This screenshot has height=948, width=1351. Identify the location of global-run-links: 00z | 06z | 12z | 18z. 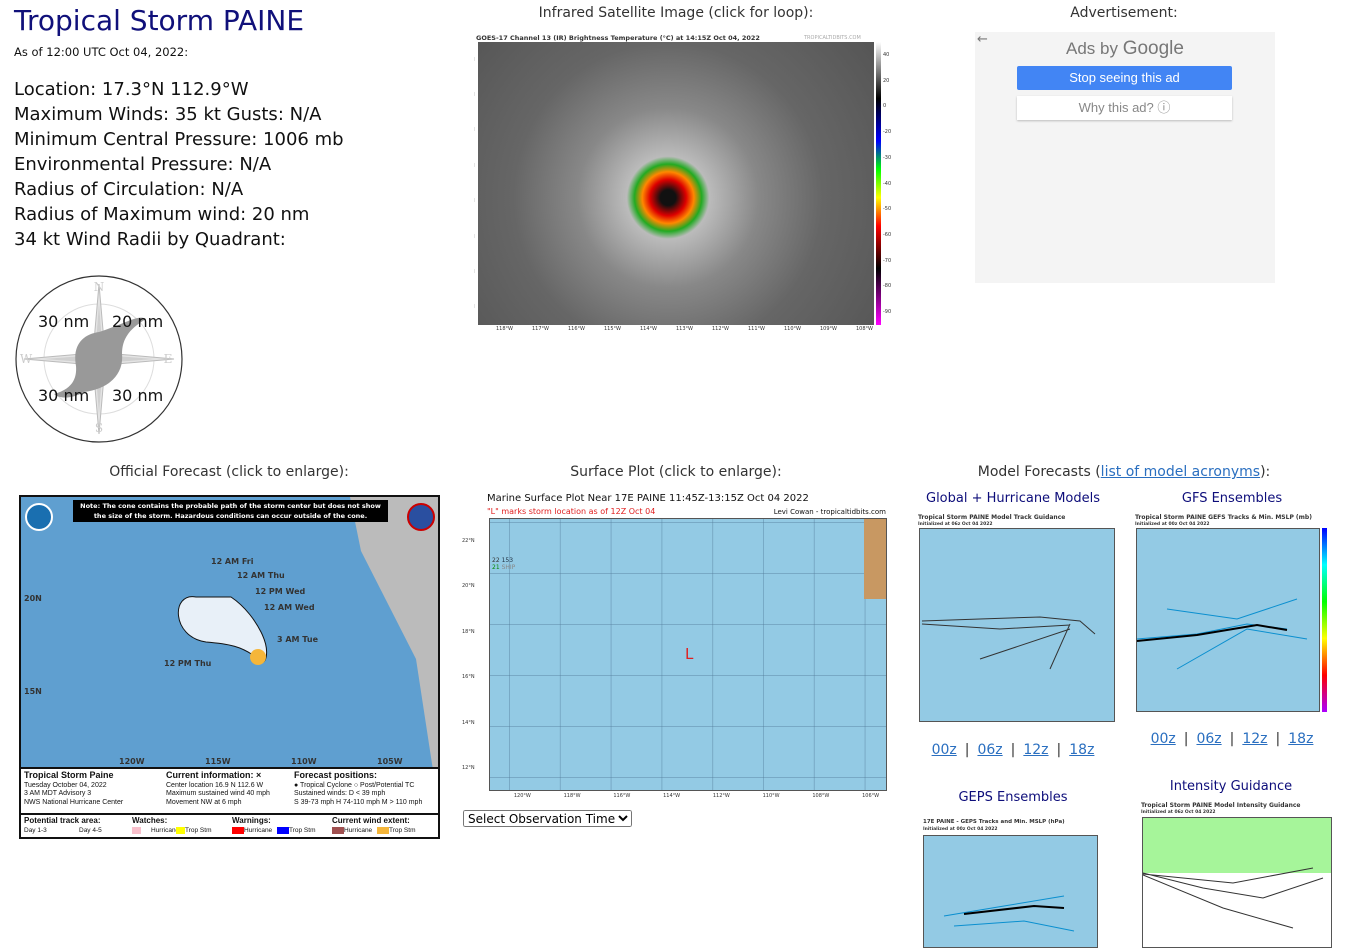
(1013, 750).